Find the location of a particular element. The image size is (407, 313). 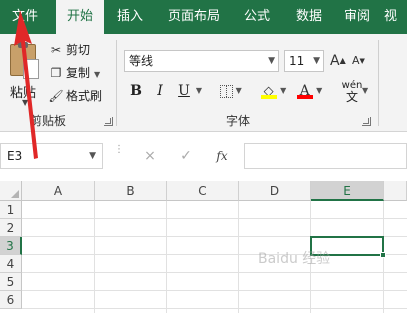

border-icon is located at coordinates (227, 91).